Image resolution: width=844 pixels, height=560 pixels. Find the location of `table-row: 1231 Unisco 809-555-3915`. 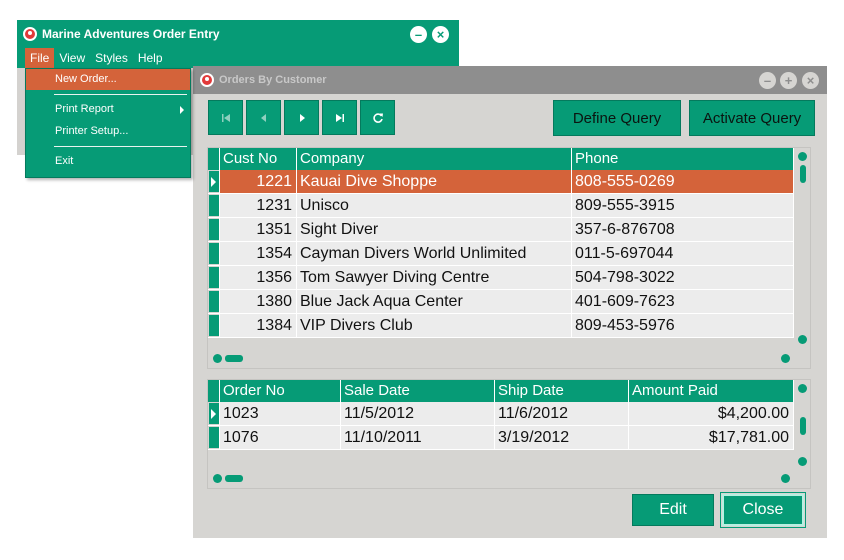

table-row: 1231 Unisco 809-555-3915 is located at coordinates (501, 206).